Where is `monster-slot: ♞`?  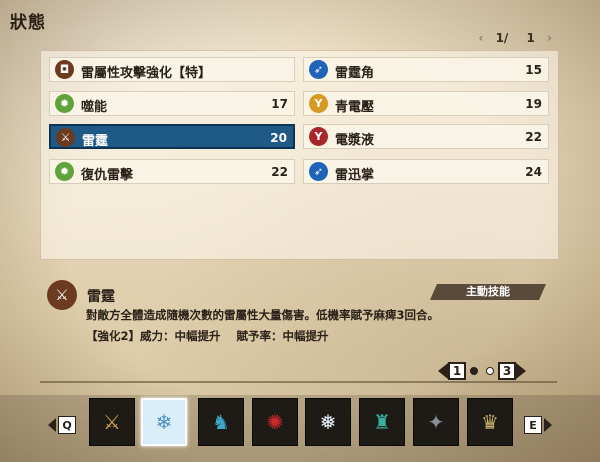 monster-slot: ♞ is located at coordinates (221, 422).